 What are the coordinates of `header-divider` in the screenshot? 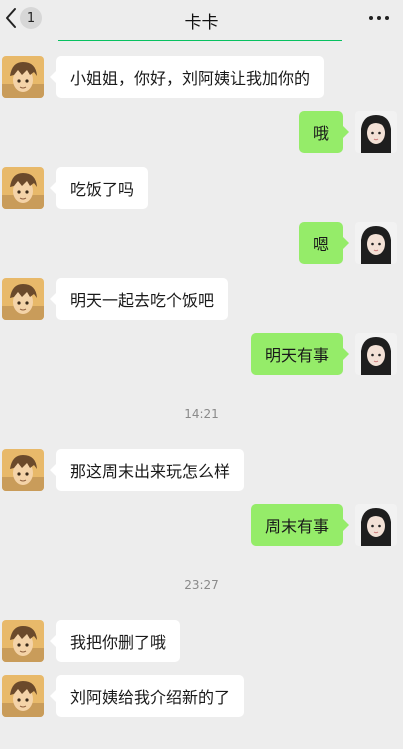 It's located at (200, 40).